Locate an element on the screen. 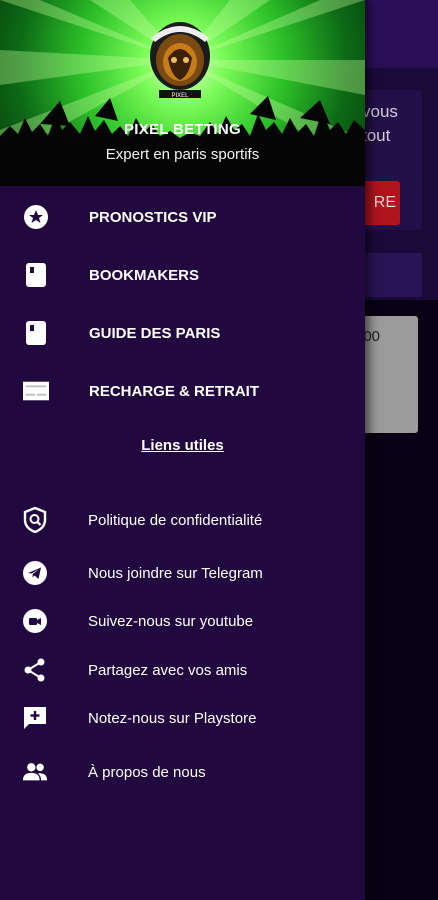 This screenshot has height=900, width=438. app-title: PIXEL BETTING is located at coordinates (182, 129).